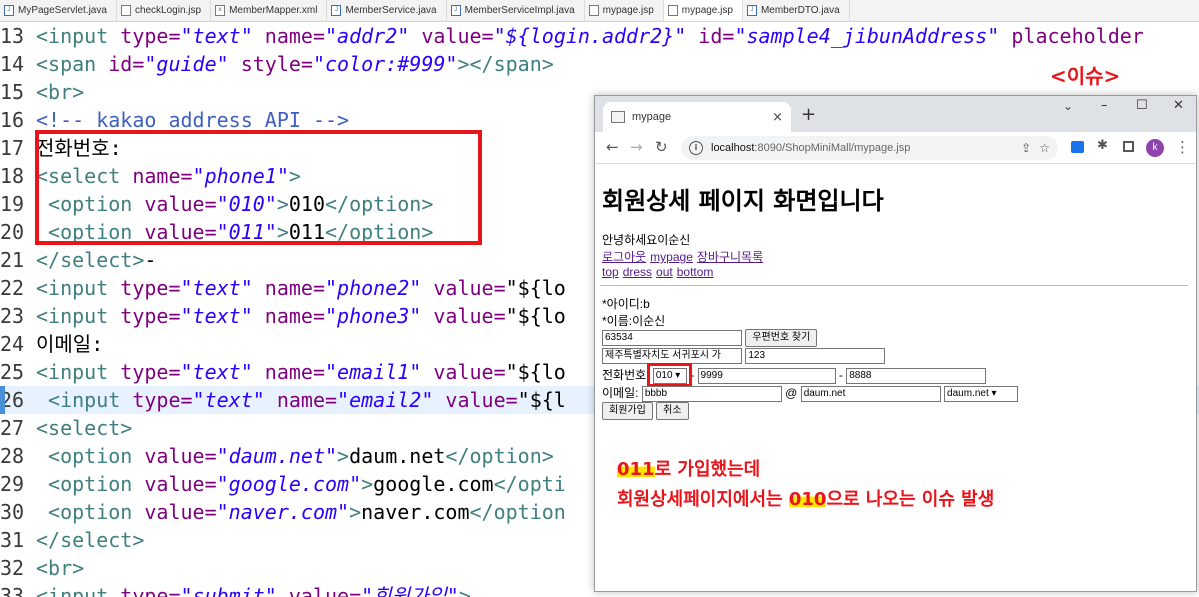  Describe the element at coordinates (1026, 148) in the screenshot. I see `share-icon: ⇪` at that location.